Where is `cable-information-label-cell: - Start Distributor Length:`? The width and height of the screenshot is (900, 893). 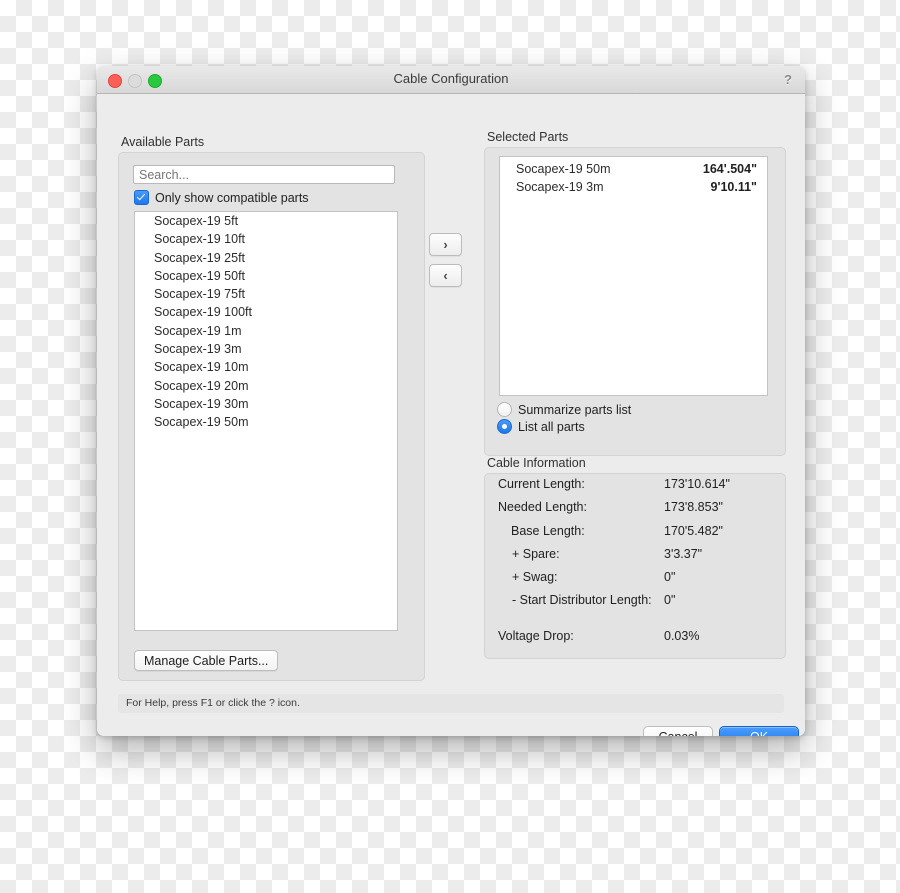
cable-information-label-cell: - Start Distributor Length: is located at coordinates (582, 600).